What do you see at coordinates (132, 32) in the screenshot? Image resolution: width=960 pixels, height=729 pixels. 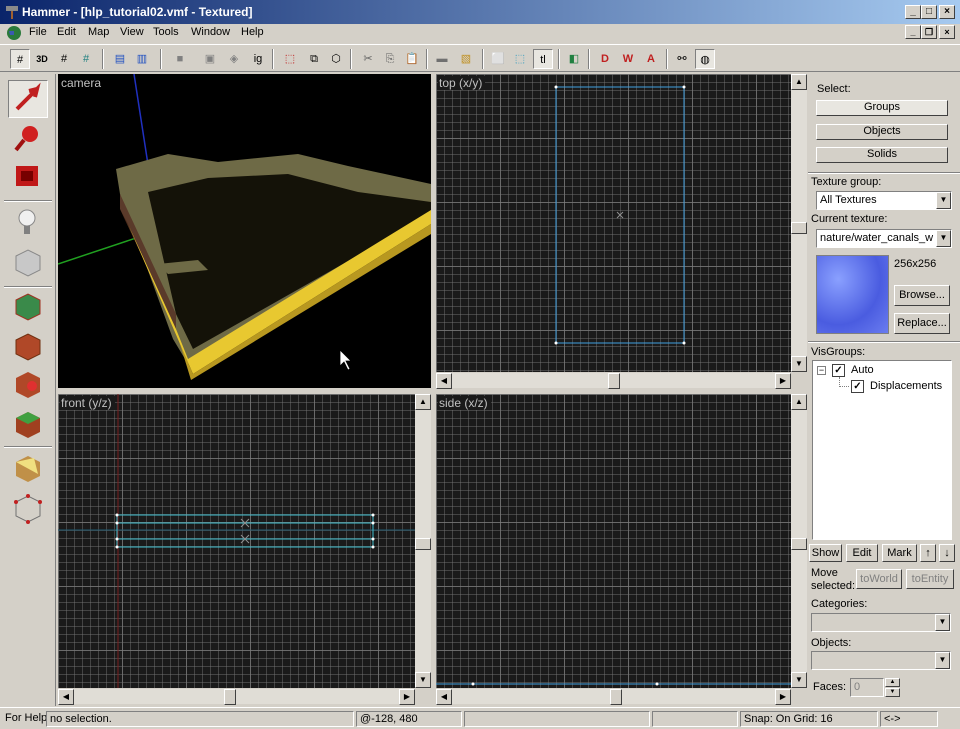 I see `menu-view: View` at bounding box center [132, 32].